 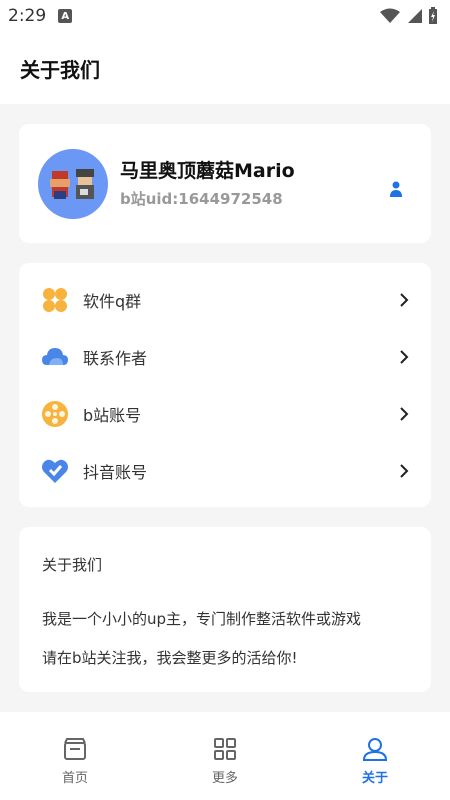 What do you see at coordinates (396, 189) in the screenshot?
I see `person-icon` at bounding box center [396, 189].